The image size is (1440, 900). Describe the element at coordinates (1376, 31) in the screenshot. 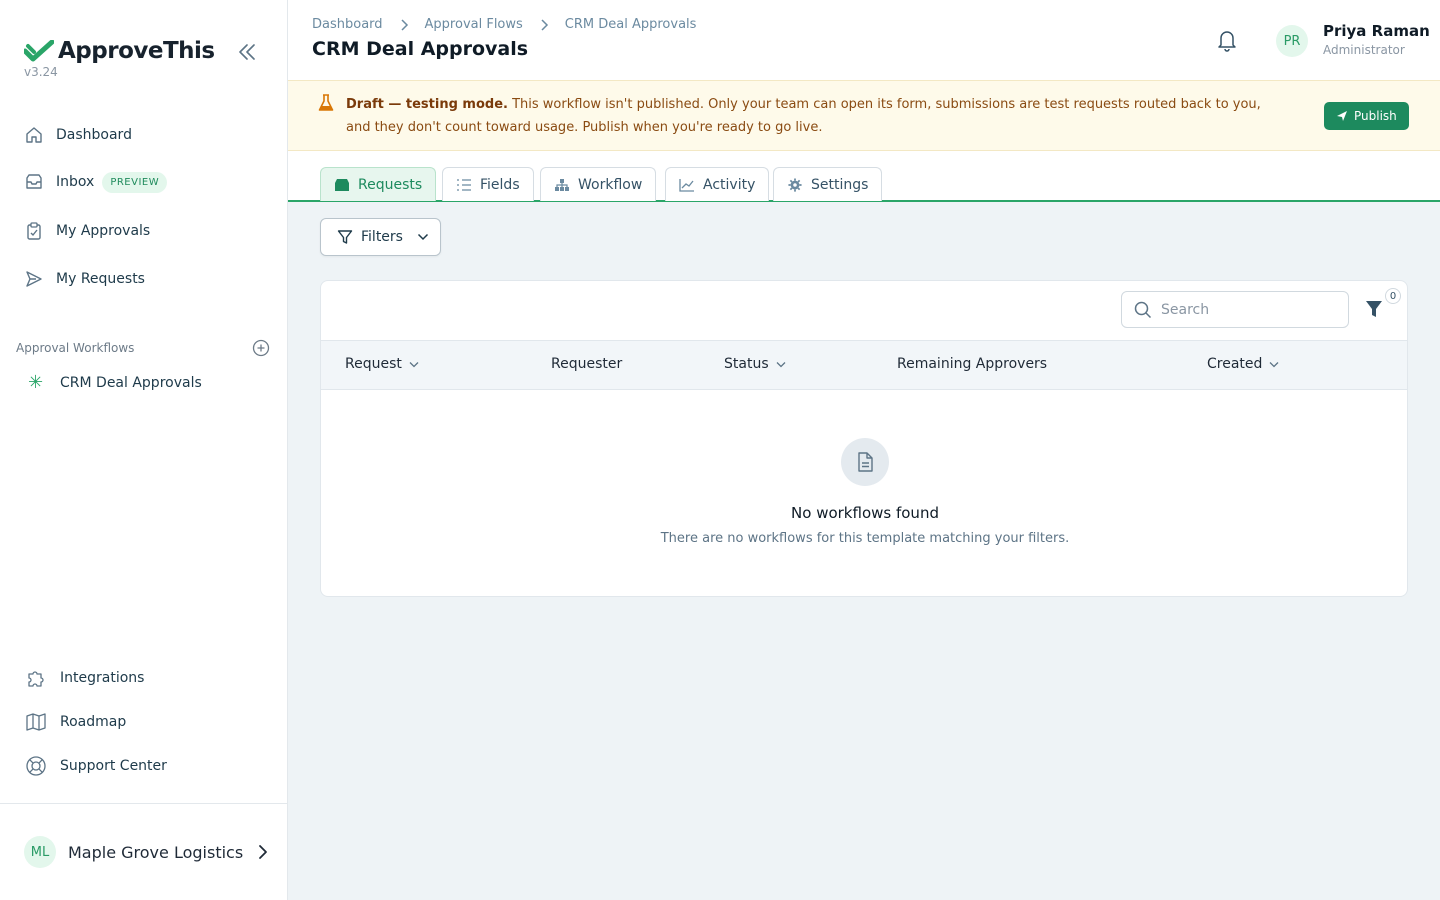

I see `user-name: Priya Raman` at that location.